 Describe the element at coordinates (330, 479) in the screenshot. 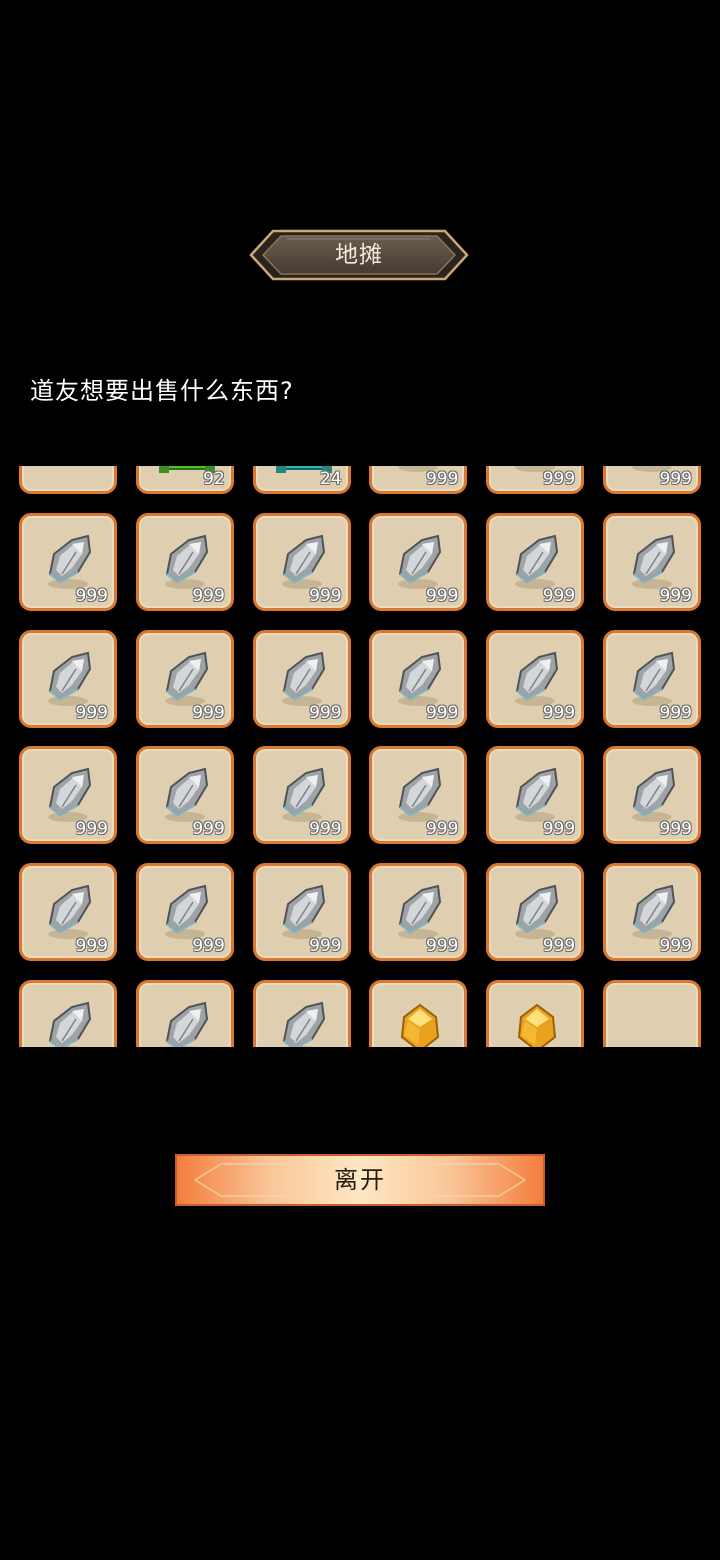

I see `item-count: 24` at that location.